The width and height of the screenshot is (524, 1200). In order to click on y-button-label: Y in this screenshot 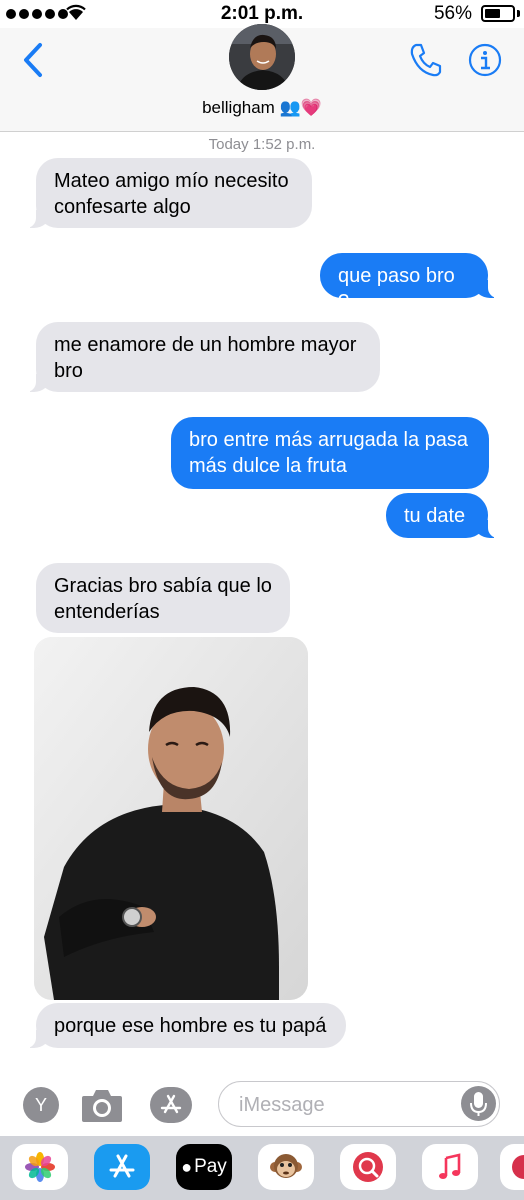, I will do `click(40, 1104)`.